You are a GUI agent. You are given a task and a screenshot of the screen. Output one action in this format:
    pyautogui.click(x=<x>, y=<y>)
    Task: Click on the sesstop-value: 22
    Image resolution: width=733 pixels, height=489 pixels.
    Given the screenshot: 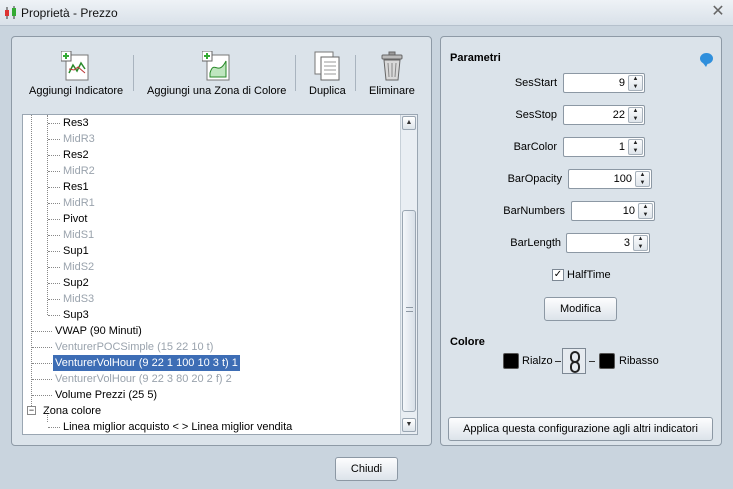 What is the action you would take?
    pyautogui.click(x=595, y=115)
    